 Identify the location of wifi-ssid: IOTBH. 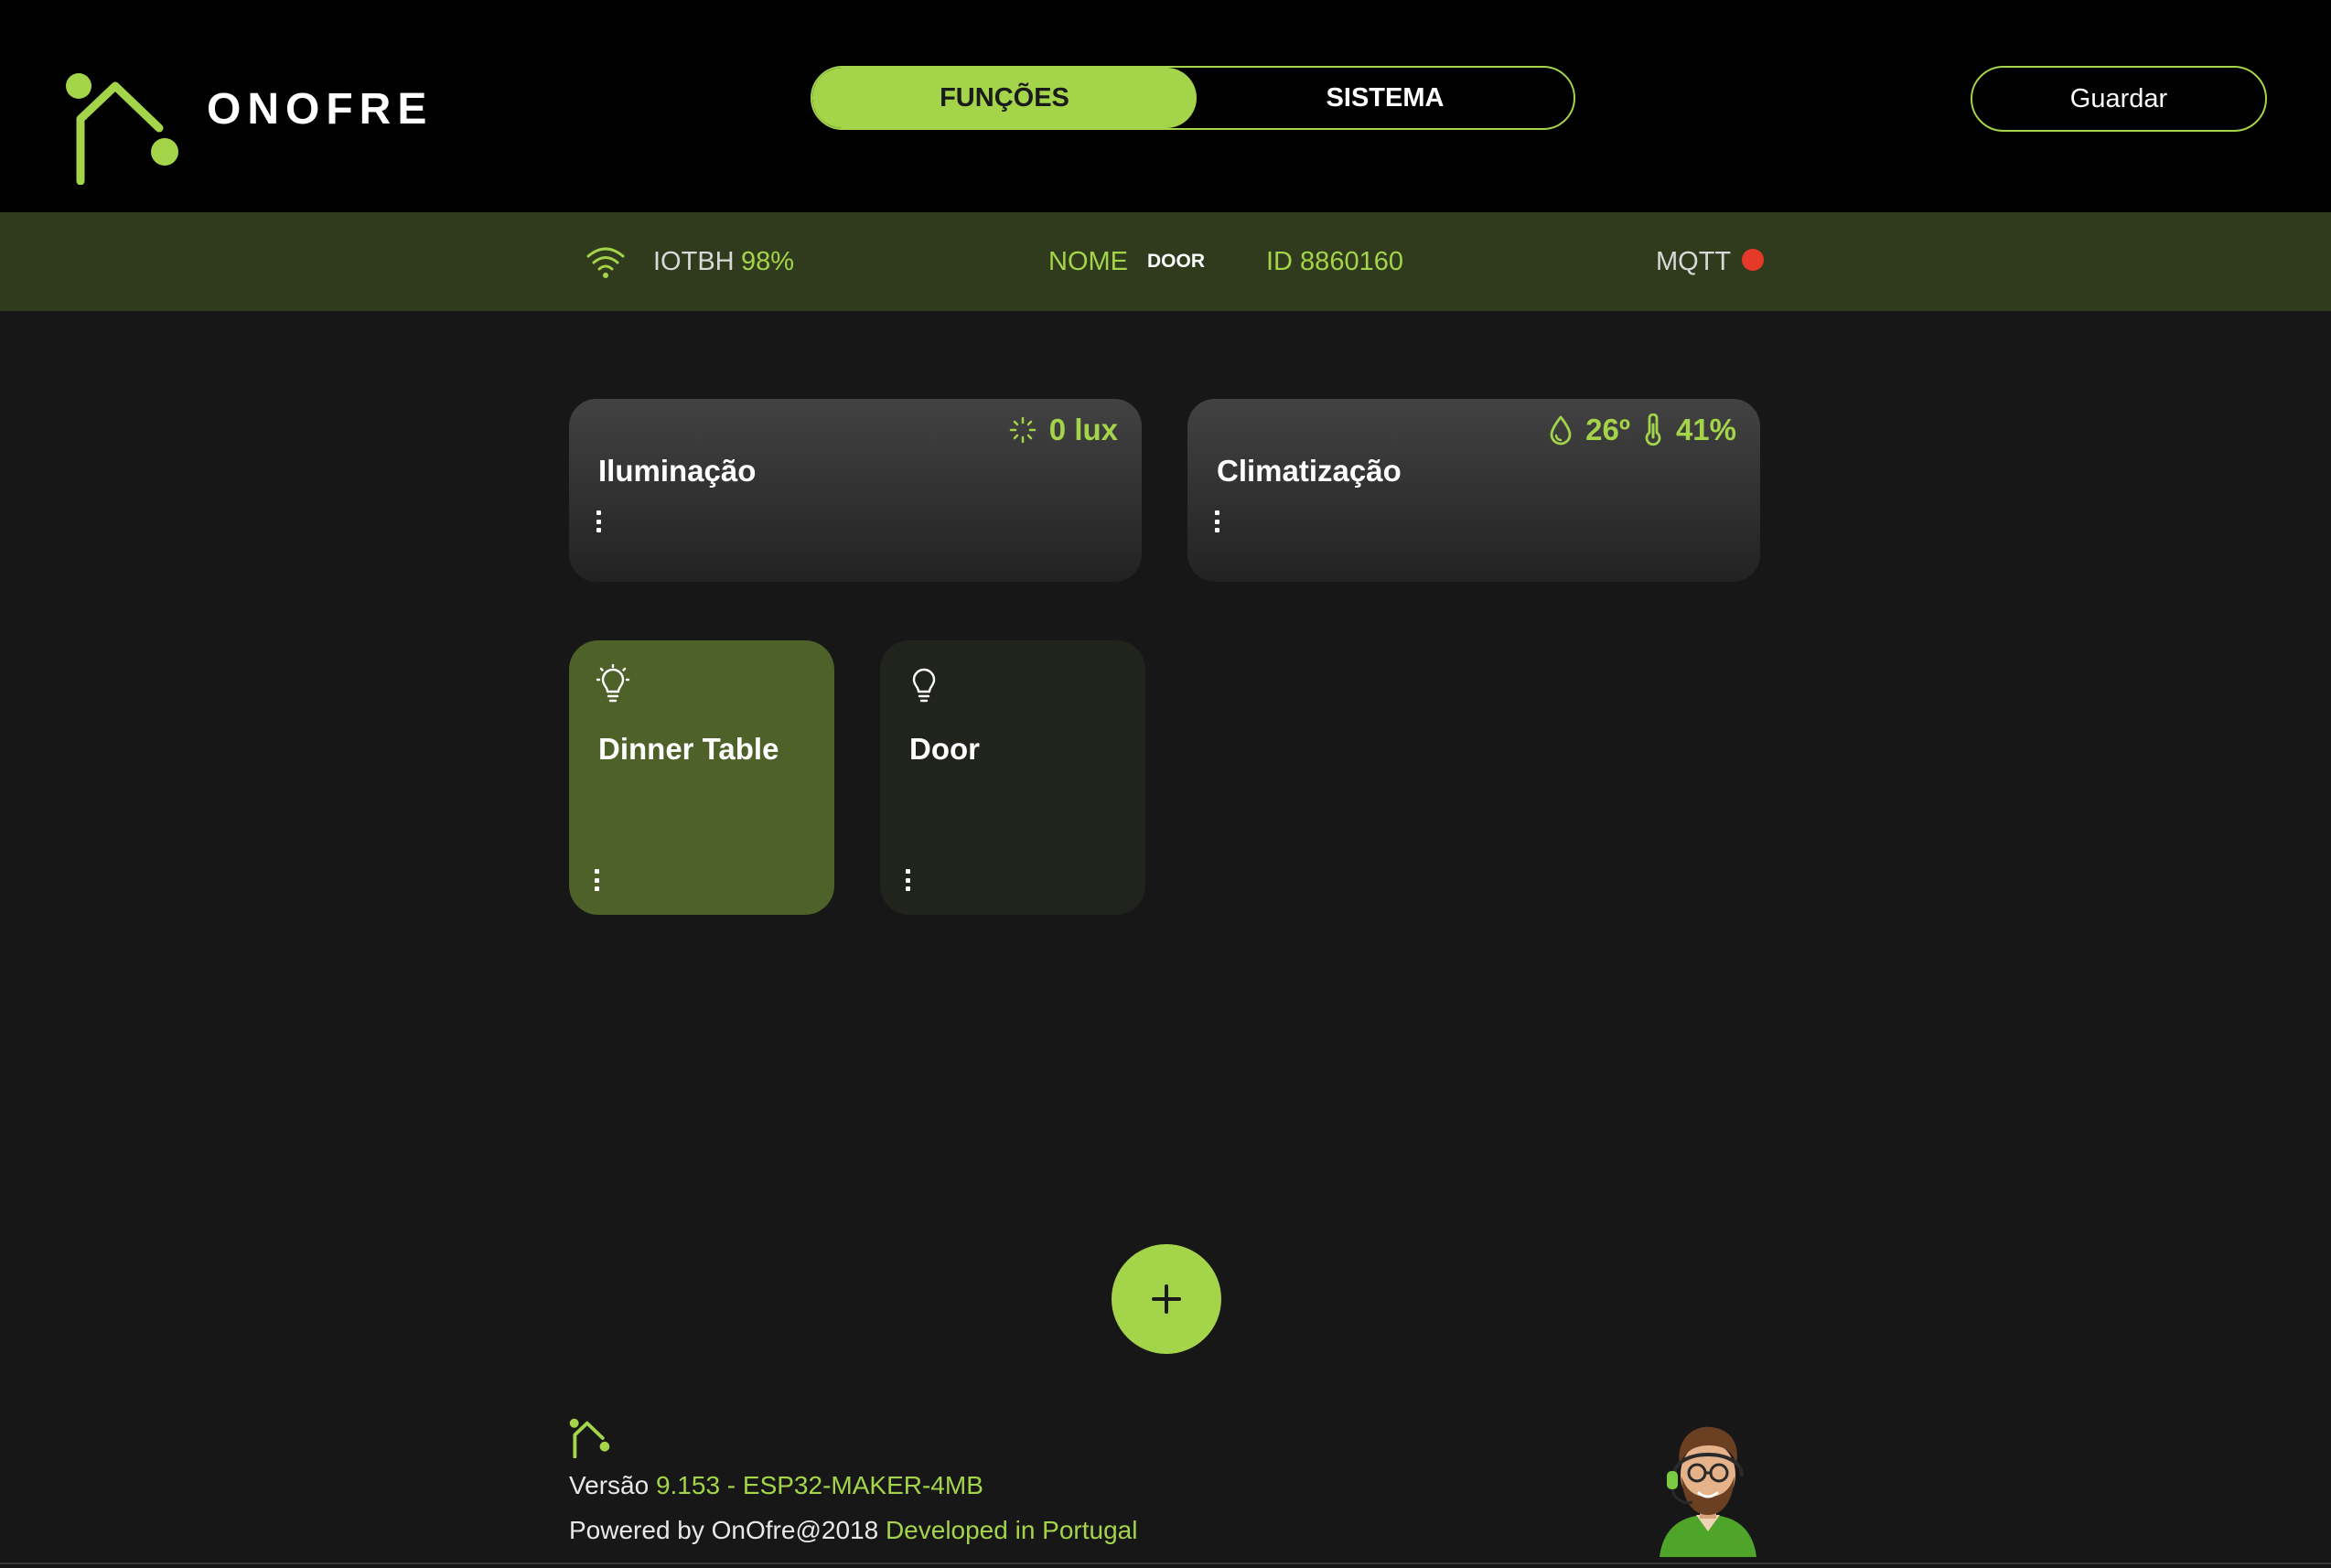
(694, 261).